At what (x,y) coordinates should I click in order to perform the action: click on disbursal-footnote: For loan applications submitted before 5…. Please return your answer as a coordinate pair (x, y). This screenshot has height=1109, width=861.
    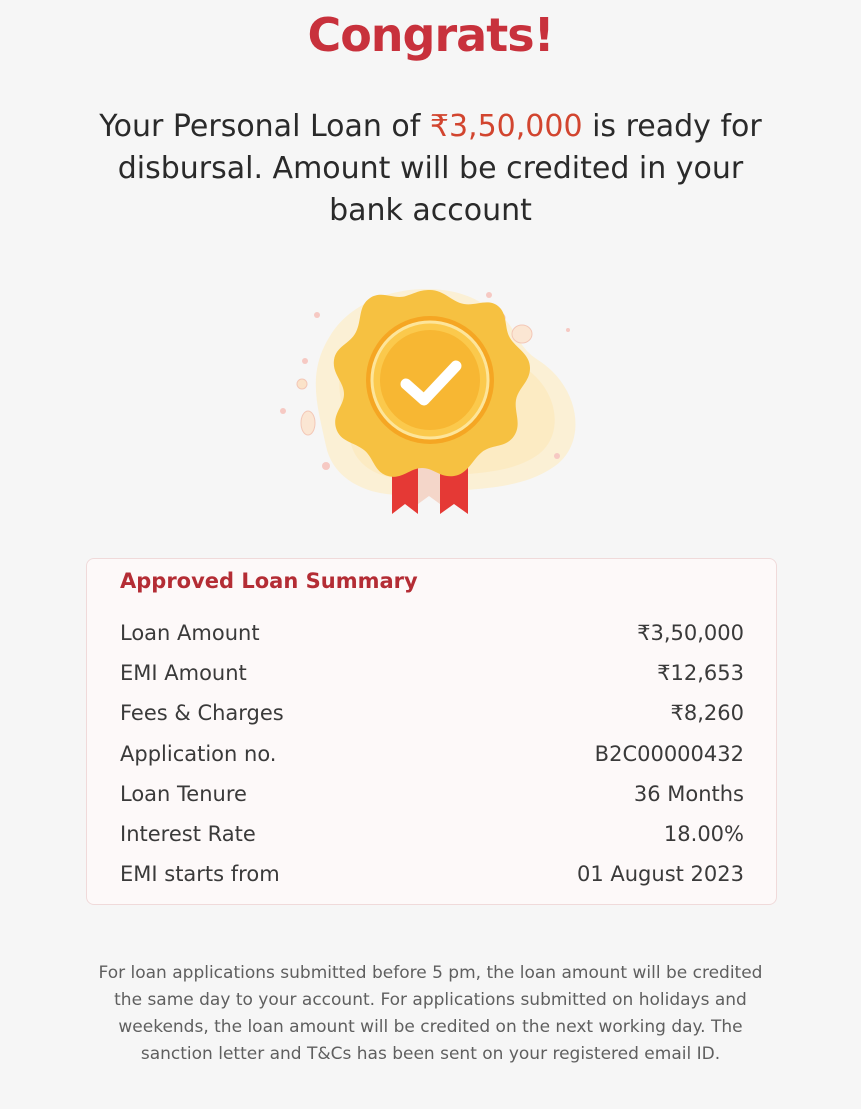
    Looking at the image, I should click on (430, 1013).